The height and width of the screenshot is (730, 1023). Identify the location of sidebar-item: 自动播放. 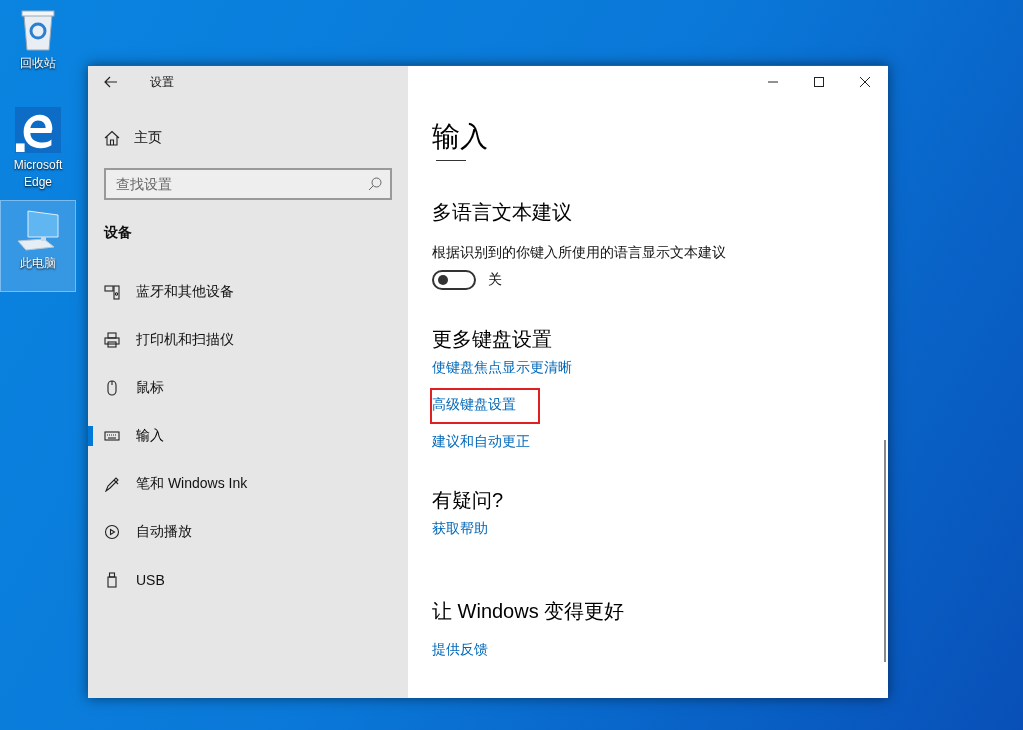
(248, 532).